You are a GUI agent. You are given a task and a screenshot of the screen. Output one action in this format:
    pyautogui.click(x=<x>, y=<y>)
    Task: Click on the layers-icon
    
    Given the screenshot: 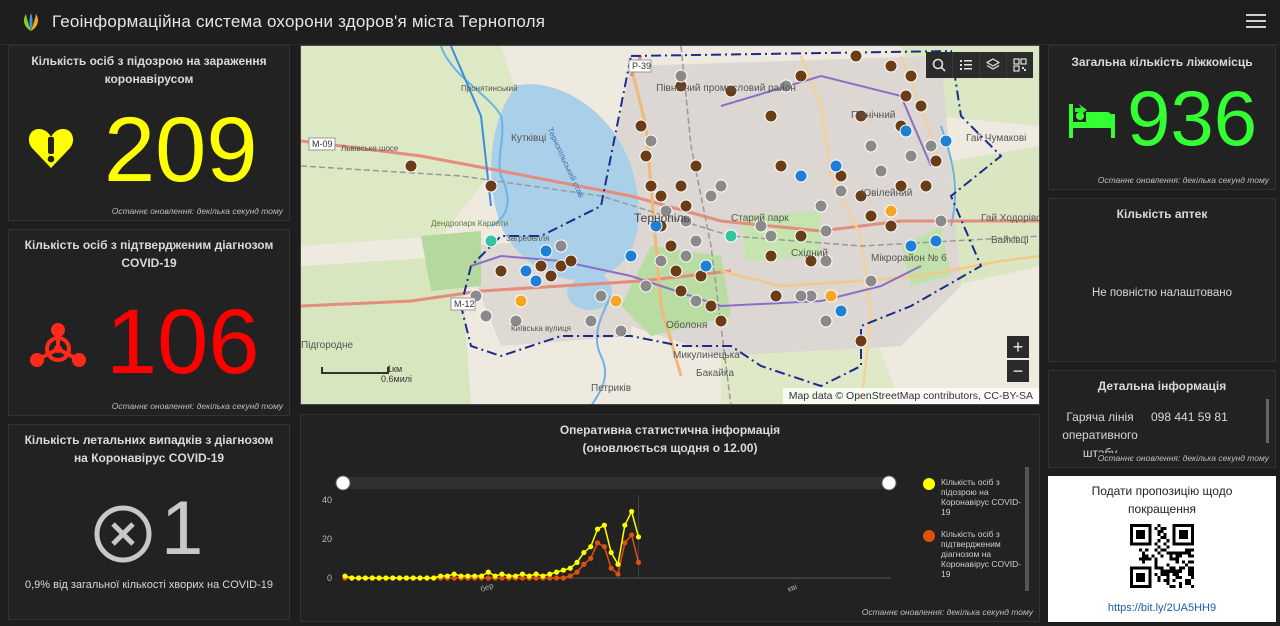 What is the action you would take?
    pyautogui.click(x=993, y=65)
    